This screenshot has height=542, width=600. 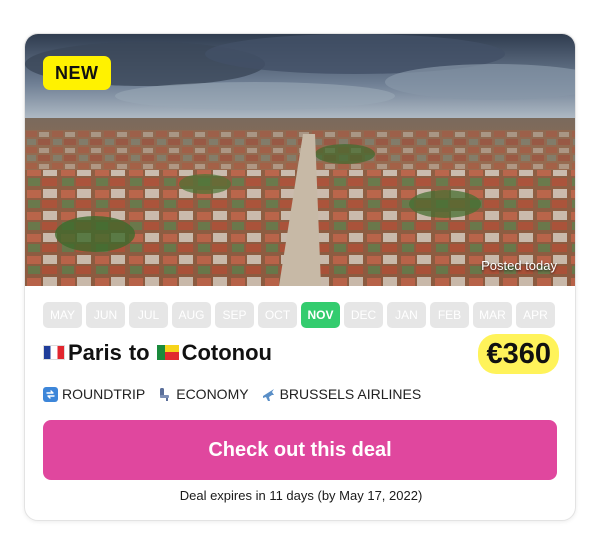 What do you see at coordinates (105, 315) in the screenshot?
I see `month-jun: JUN` at bounding box center [105, 315].